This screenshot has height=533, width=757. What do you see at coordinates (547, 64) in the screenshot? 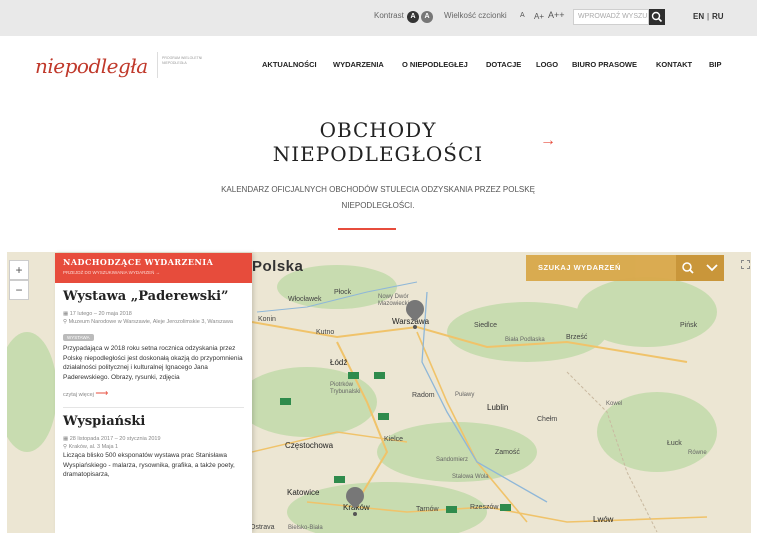
I see `nav-logo: LOGO` at bounding box center [547, 64].